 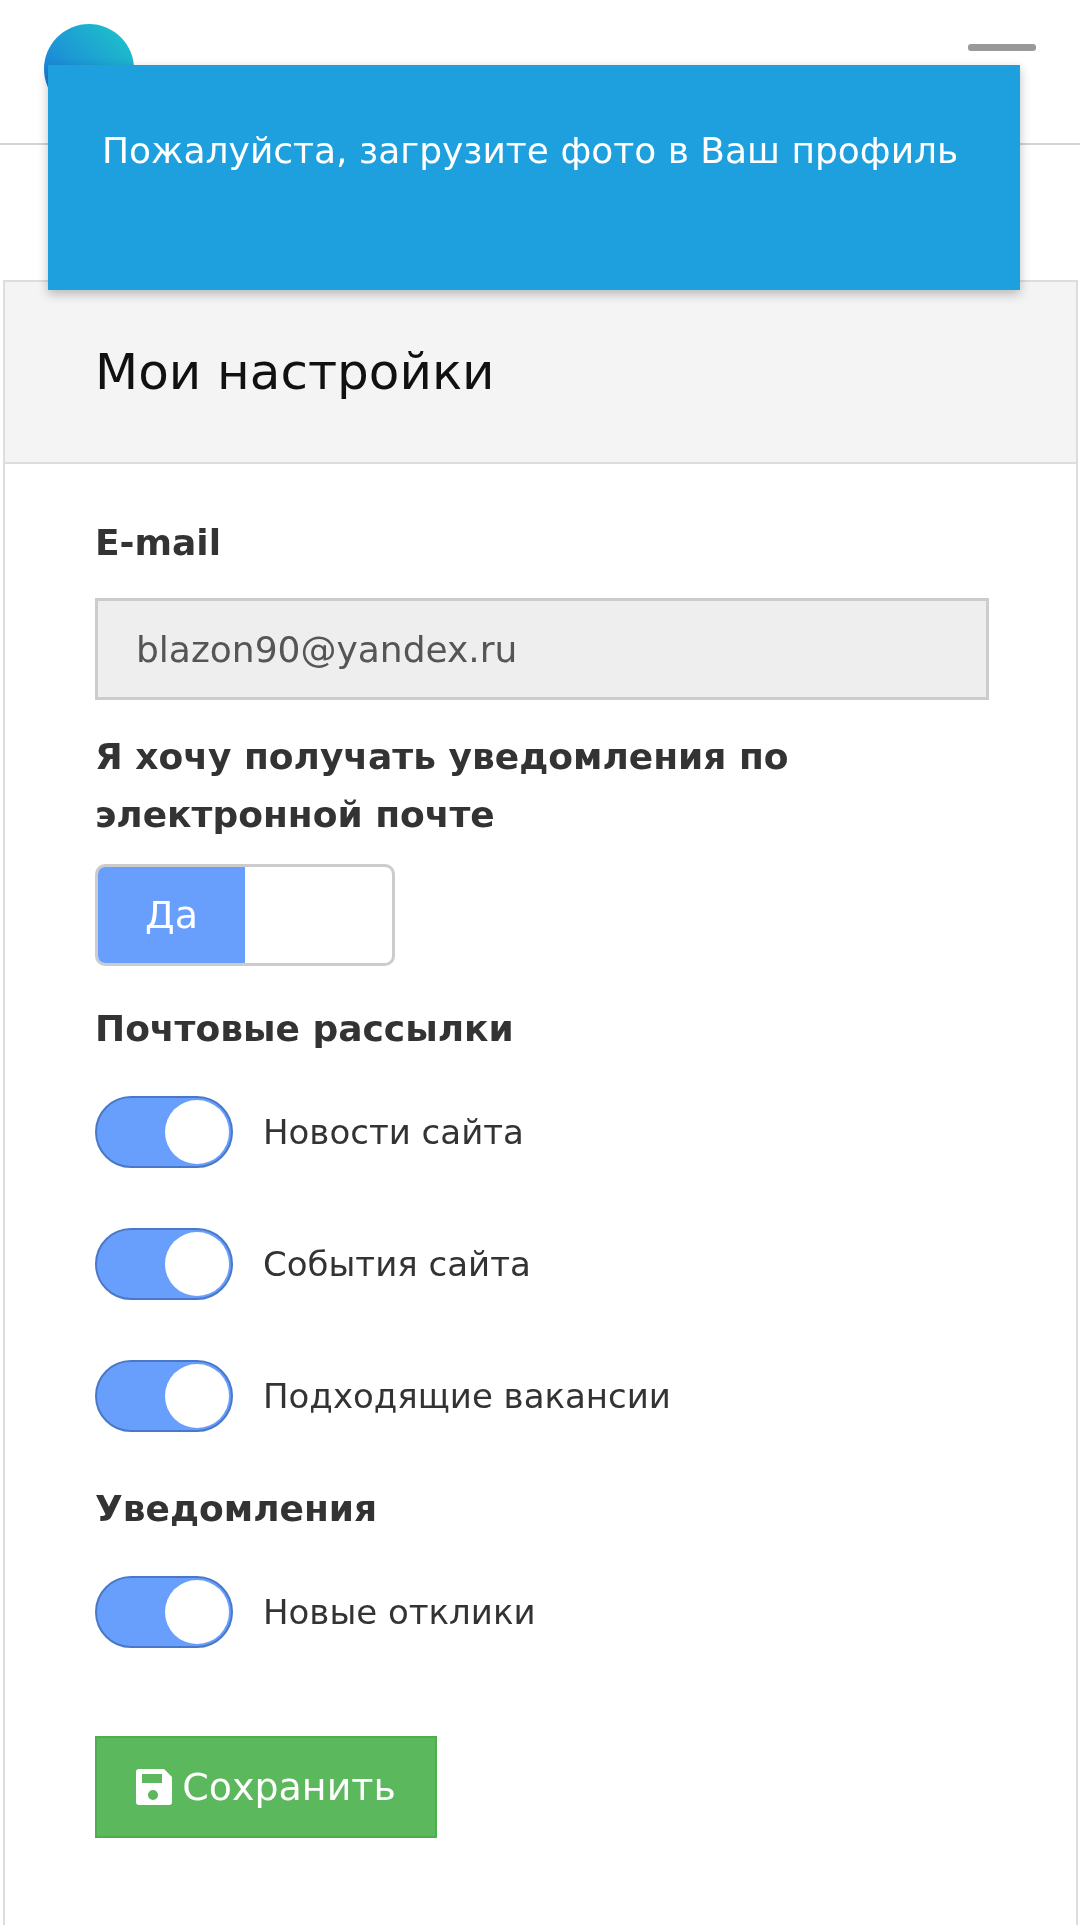 I want to click on page-title: Мои настройки, so click(x=295, y=372).